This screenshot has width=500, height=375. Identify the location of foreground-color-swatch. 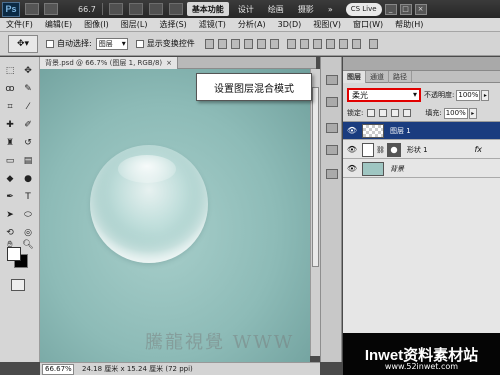
(14, 254).